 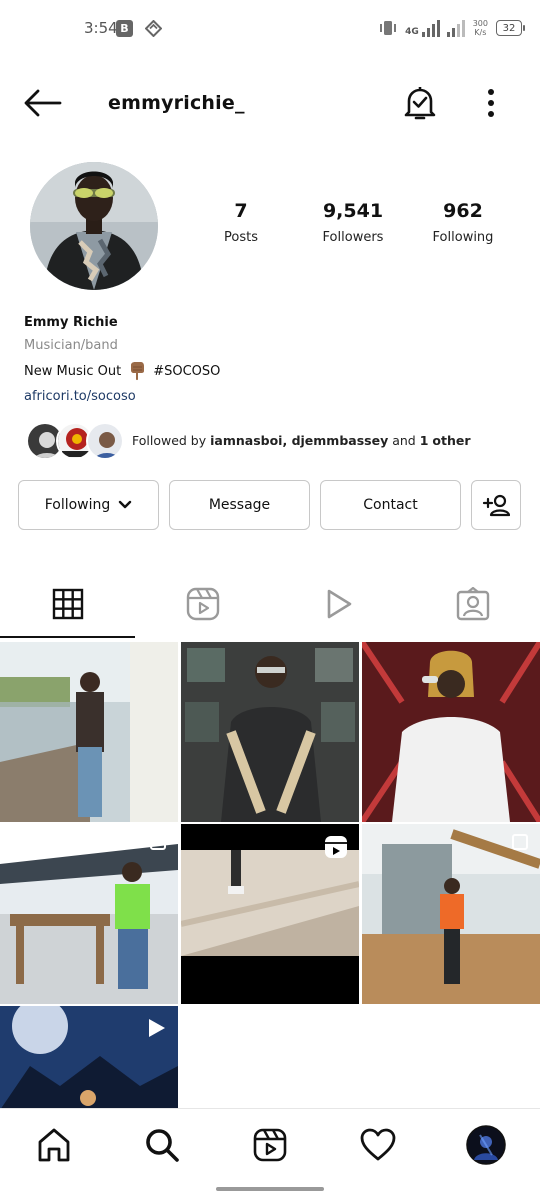 I want to click on followed-by-names: iamnasboi, djemmbassey, so click(x=299, y=440).